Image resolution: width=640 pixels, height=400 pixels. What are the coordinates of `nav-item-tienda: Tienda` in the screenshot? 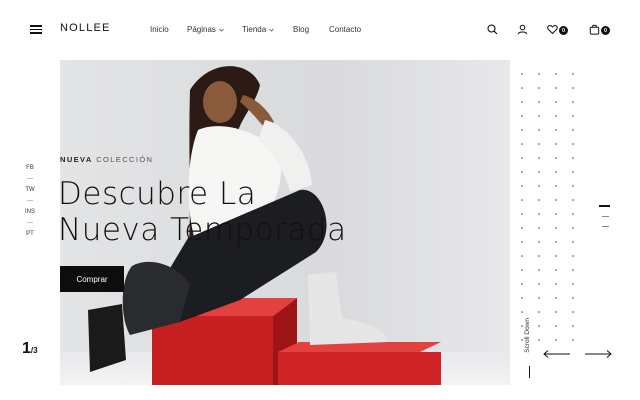 It's located at (258, 29).